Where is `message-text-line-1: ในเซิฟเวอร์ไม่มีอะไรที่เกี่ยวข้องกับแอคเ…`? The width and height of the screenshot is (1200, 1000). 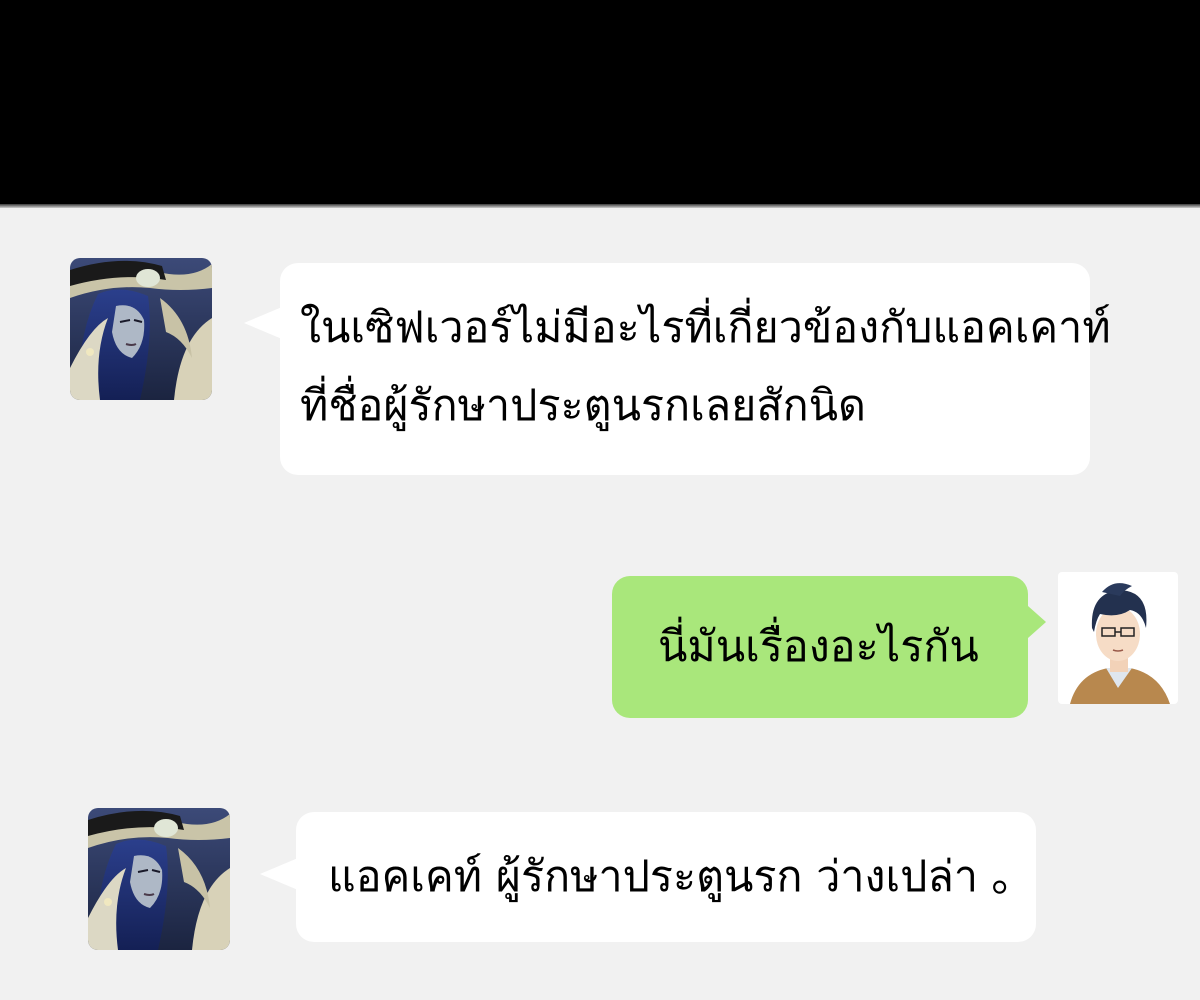 message-text-line-1: ในเซิฟเวอร์ไม่มีอะไรที่เกี่ยวข้องกับแอคเ… is located at coordinates (705, 328).